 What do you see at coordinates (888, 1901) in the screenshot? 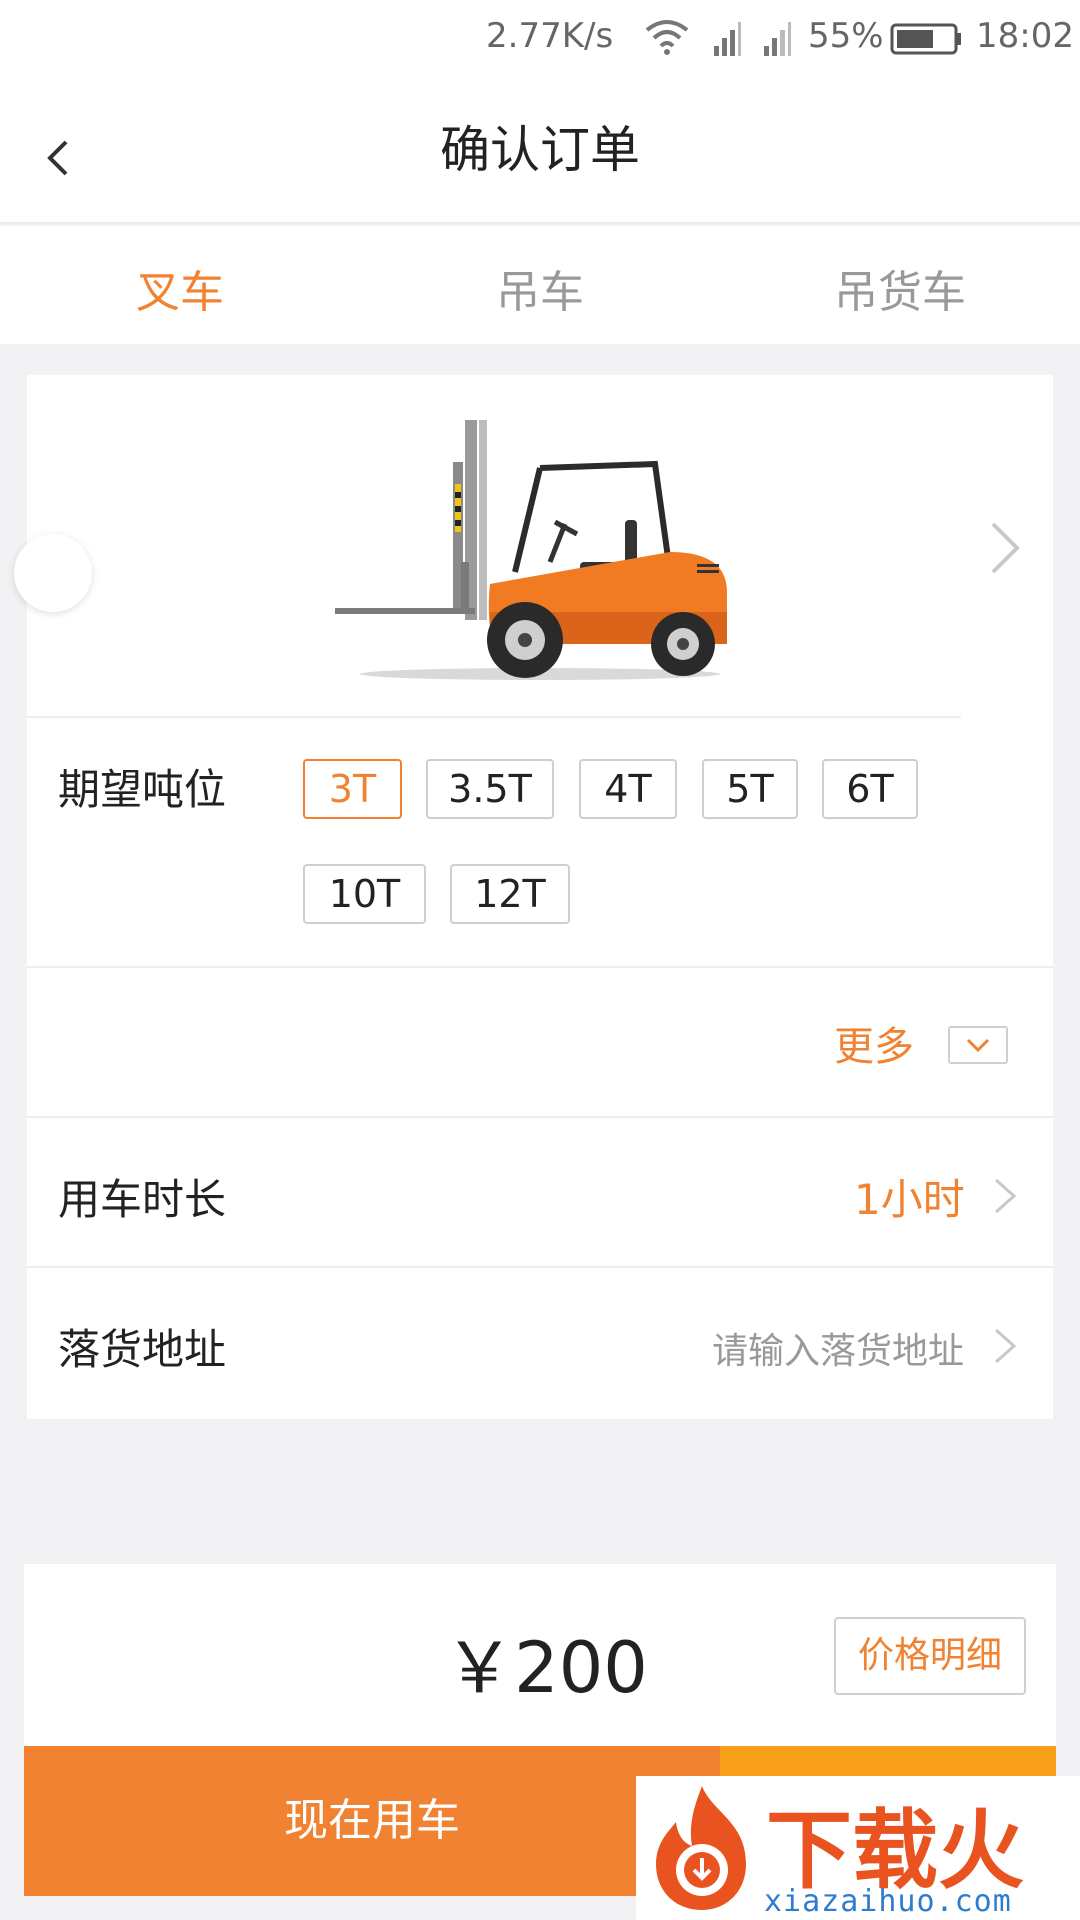
I see `watermark-url: xiazaihuo.com` at bounding box center [888, 1901].